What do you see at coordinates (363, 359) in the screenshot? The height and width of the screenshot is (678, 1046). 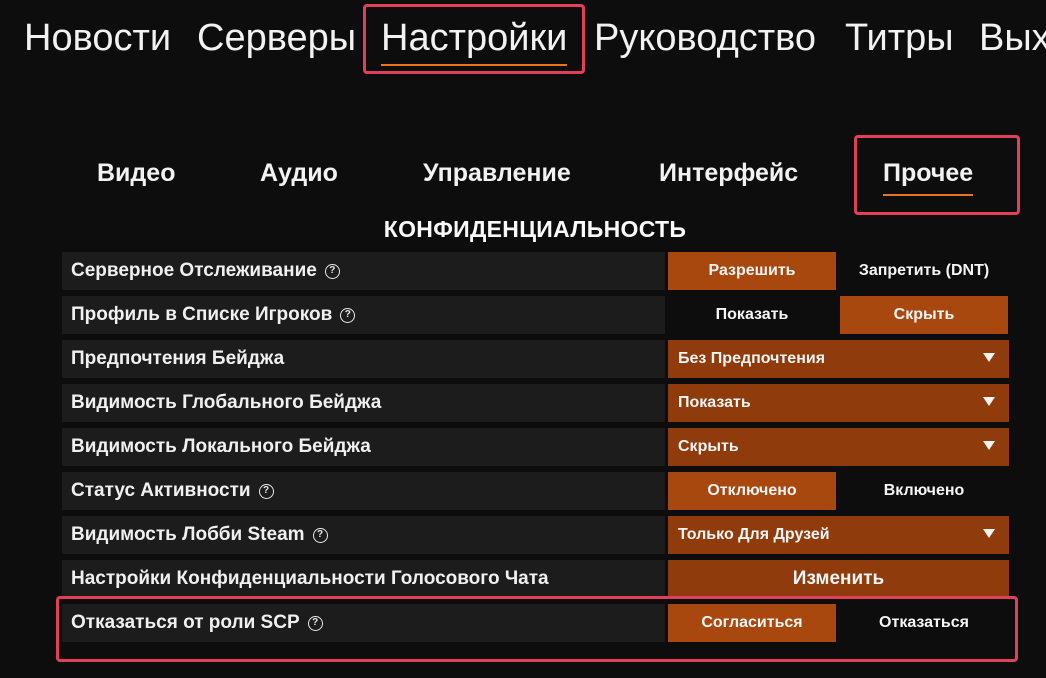 I see `setting-label: Предпочтения Бейджа` at bounding box center [363, 359].